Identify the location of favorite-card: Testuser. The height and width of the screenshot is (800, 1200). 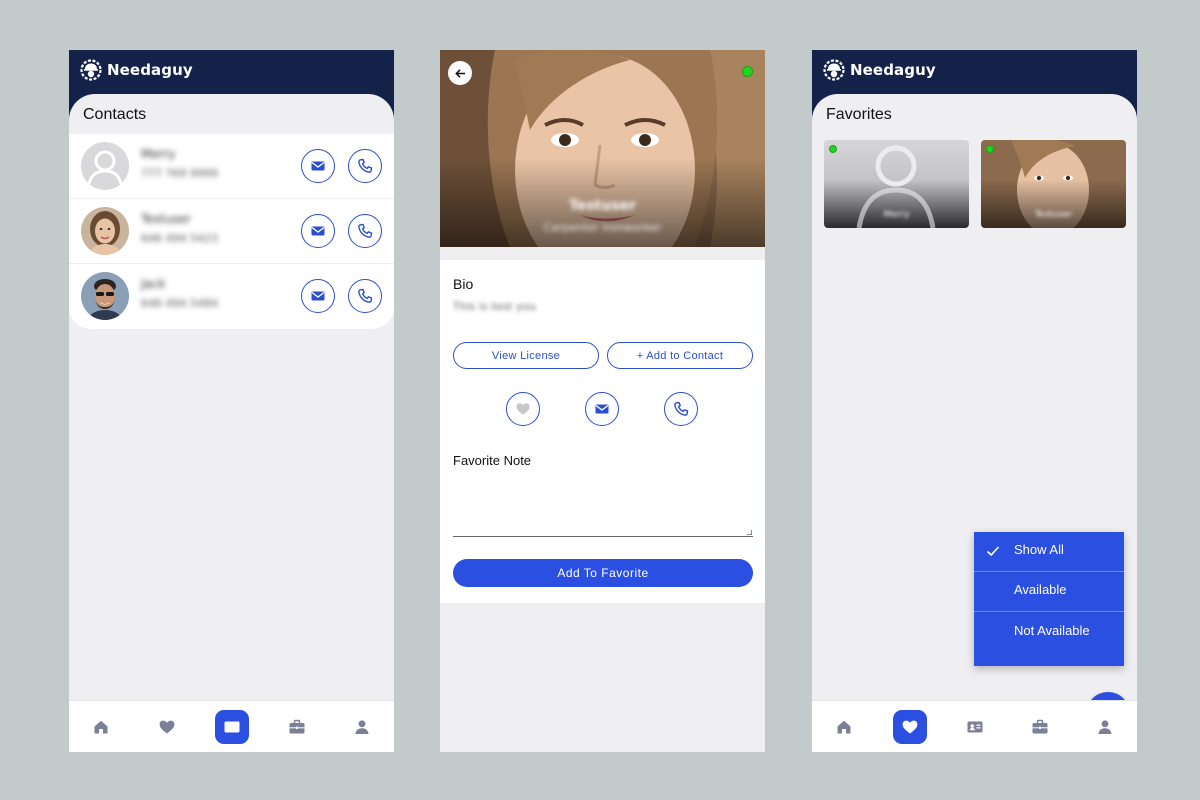
(1053, 184).